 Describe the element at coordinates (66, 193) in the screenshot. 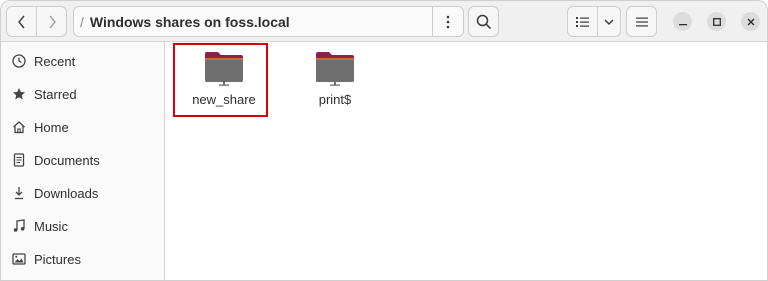

I see `sidebar-item-label: Downloads` at that location.